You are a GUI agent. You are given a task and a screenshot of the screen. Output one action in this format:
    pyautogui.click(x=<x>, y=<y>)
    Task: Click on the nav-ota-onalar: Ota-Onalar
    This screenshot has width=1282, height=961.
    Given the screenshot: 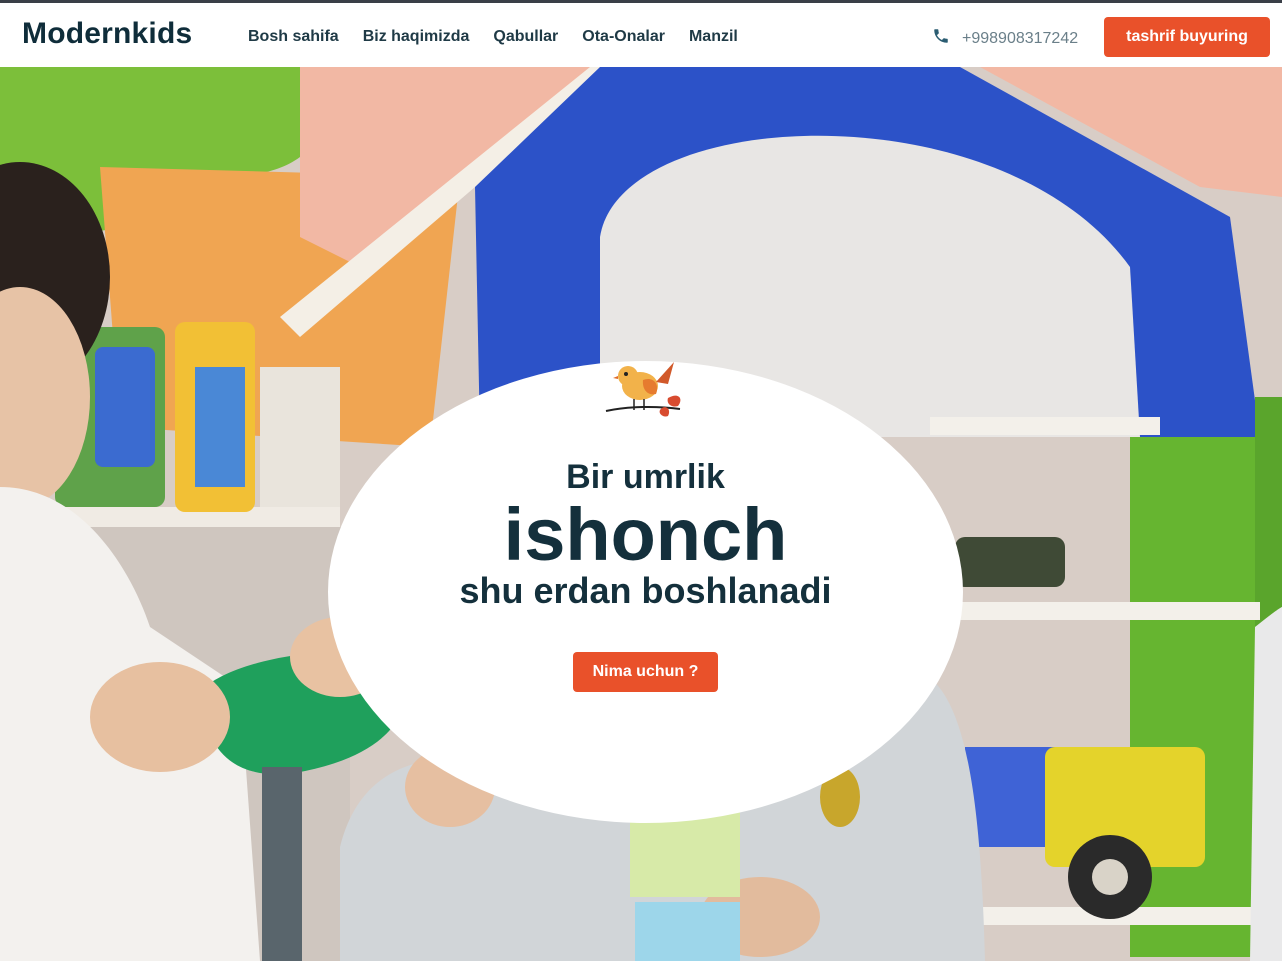 What is the action you would take?
    pyautogui.click(x=623, y=37)
    